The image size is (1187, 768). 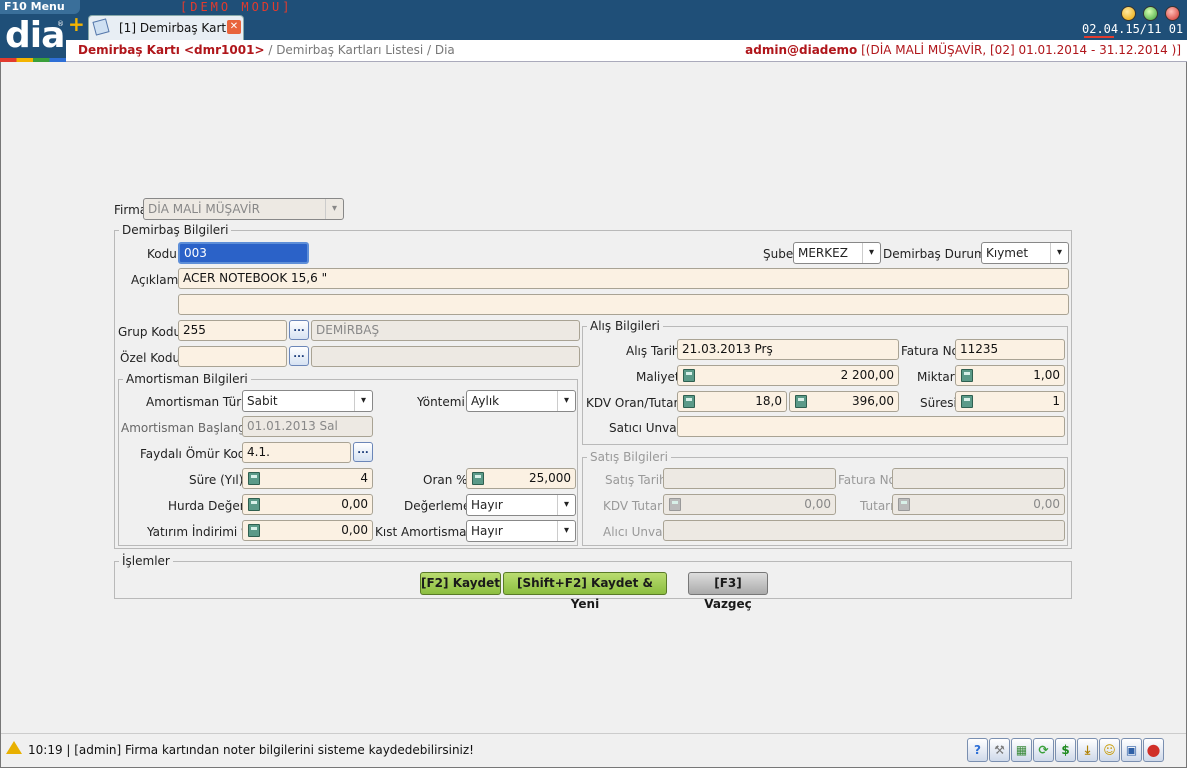 I want to click on calculator-icon: ▦, so click(x=1021, y=750).